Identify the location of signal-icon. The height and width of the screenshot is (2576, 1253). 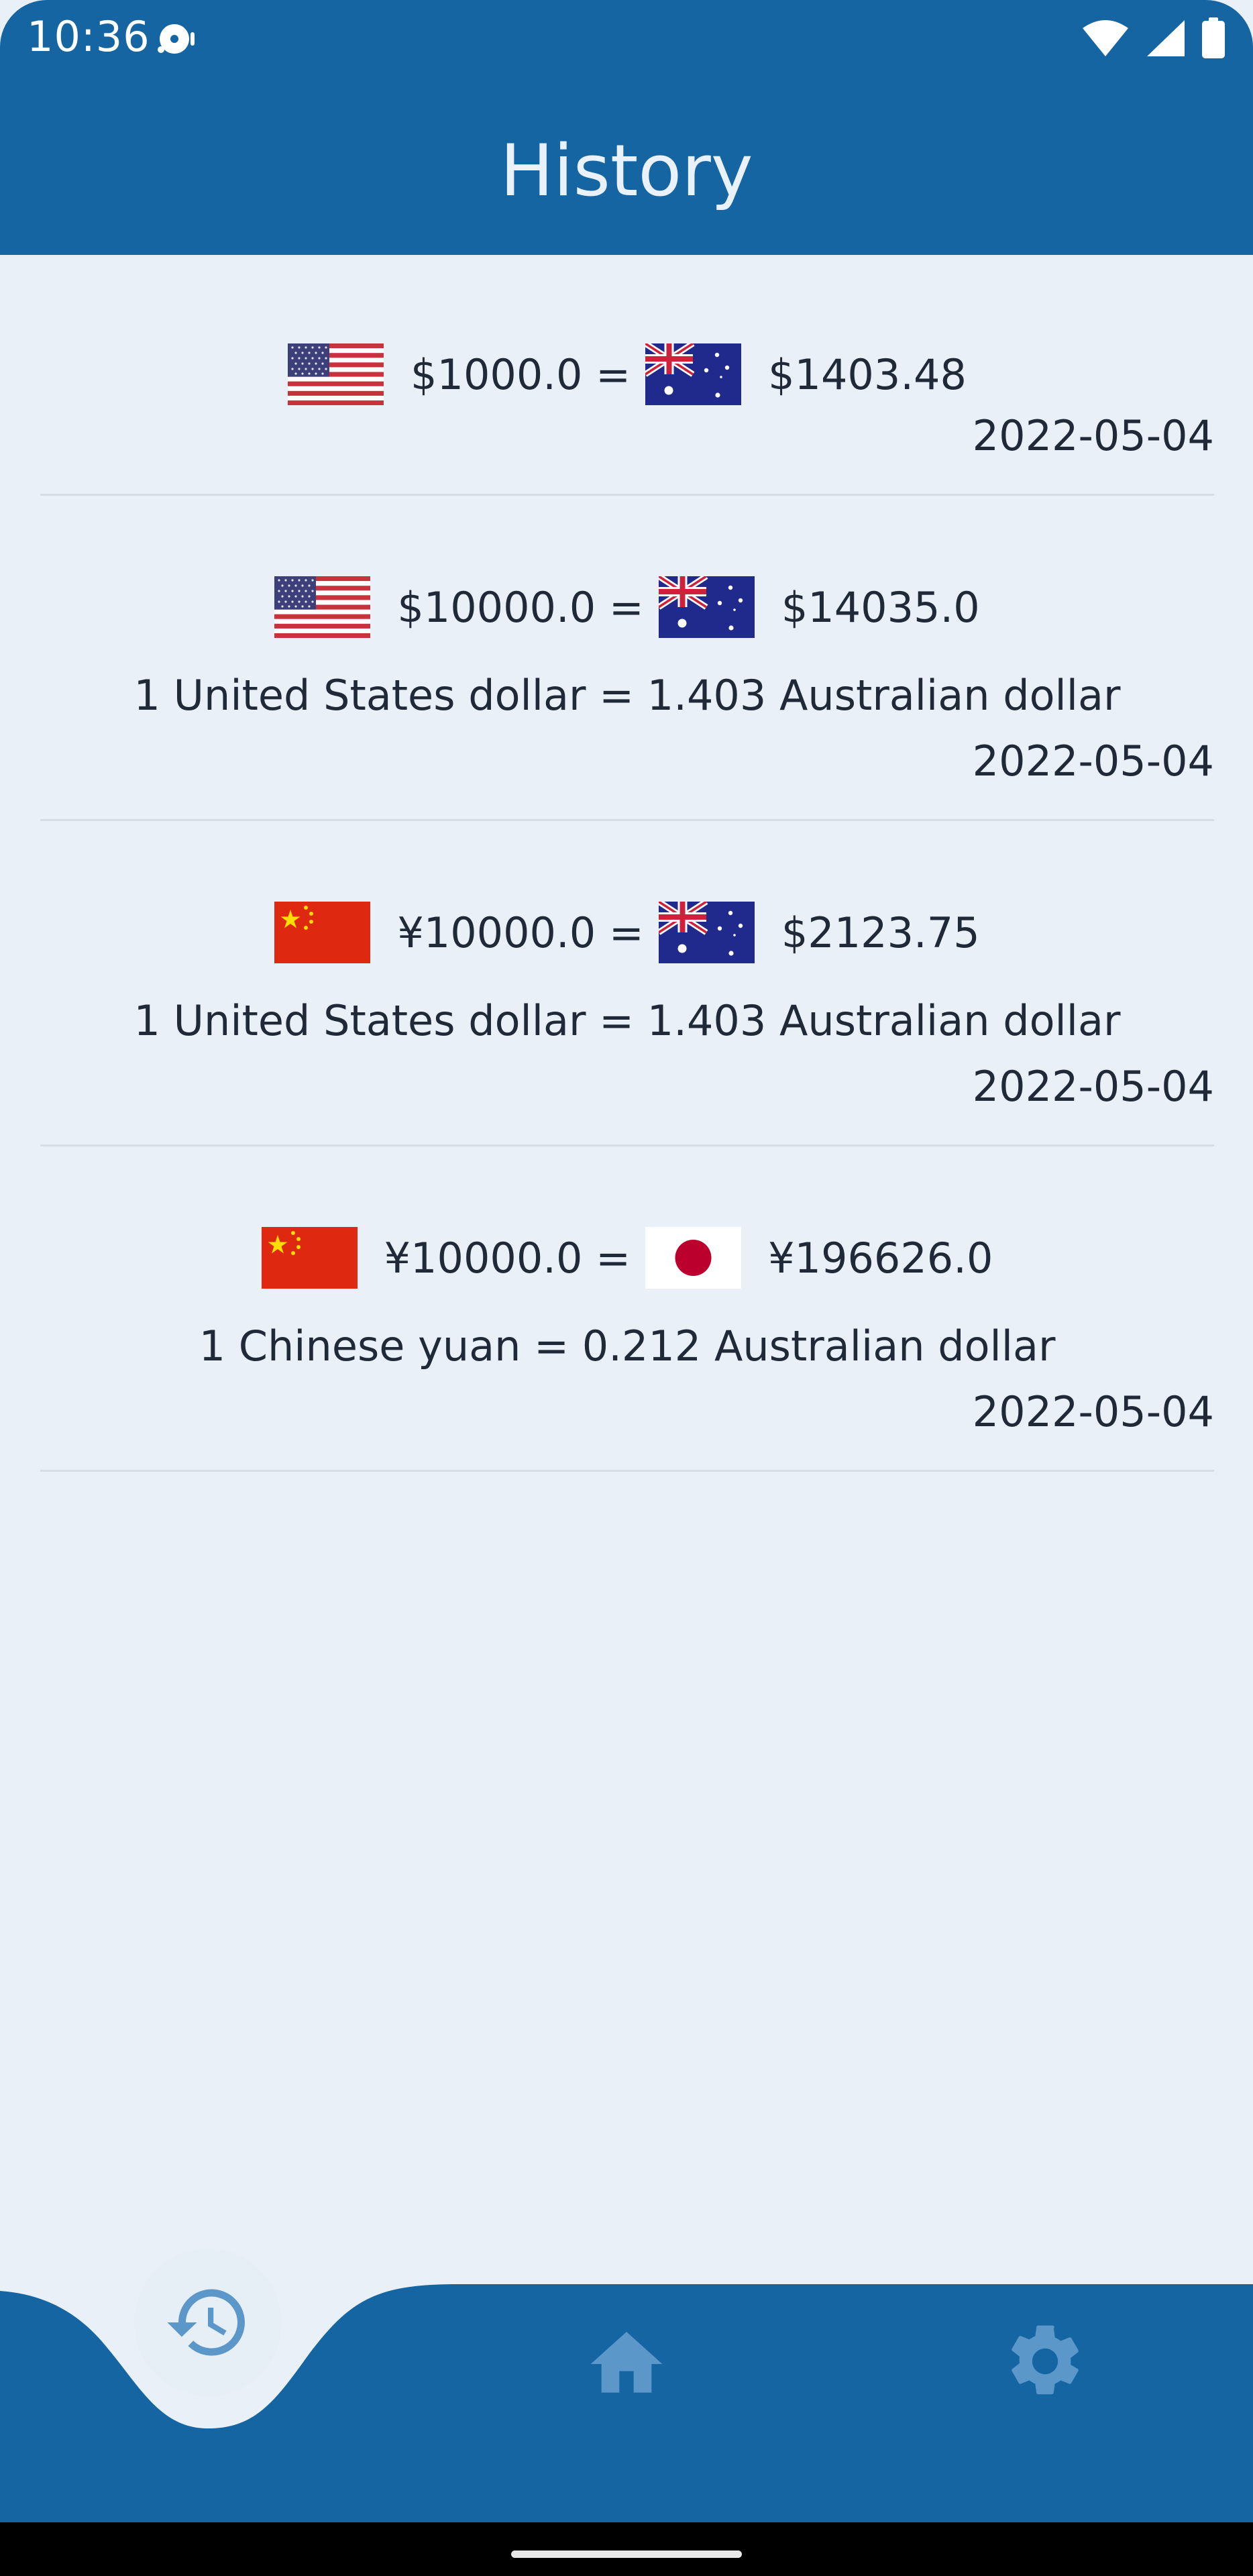
(1165, 38).